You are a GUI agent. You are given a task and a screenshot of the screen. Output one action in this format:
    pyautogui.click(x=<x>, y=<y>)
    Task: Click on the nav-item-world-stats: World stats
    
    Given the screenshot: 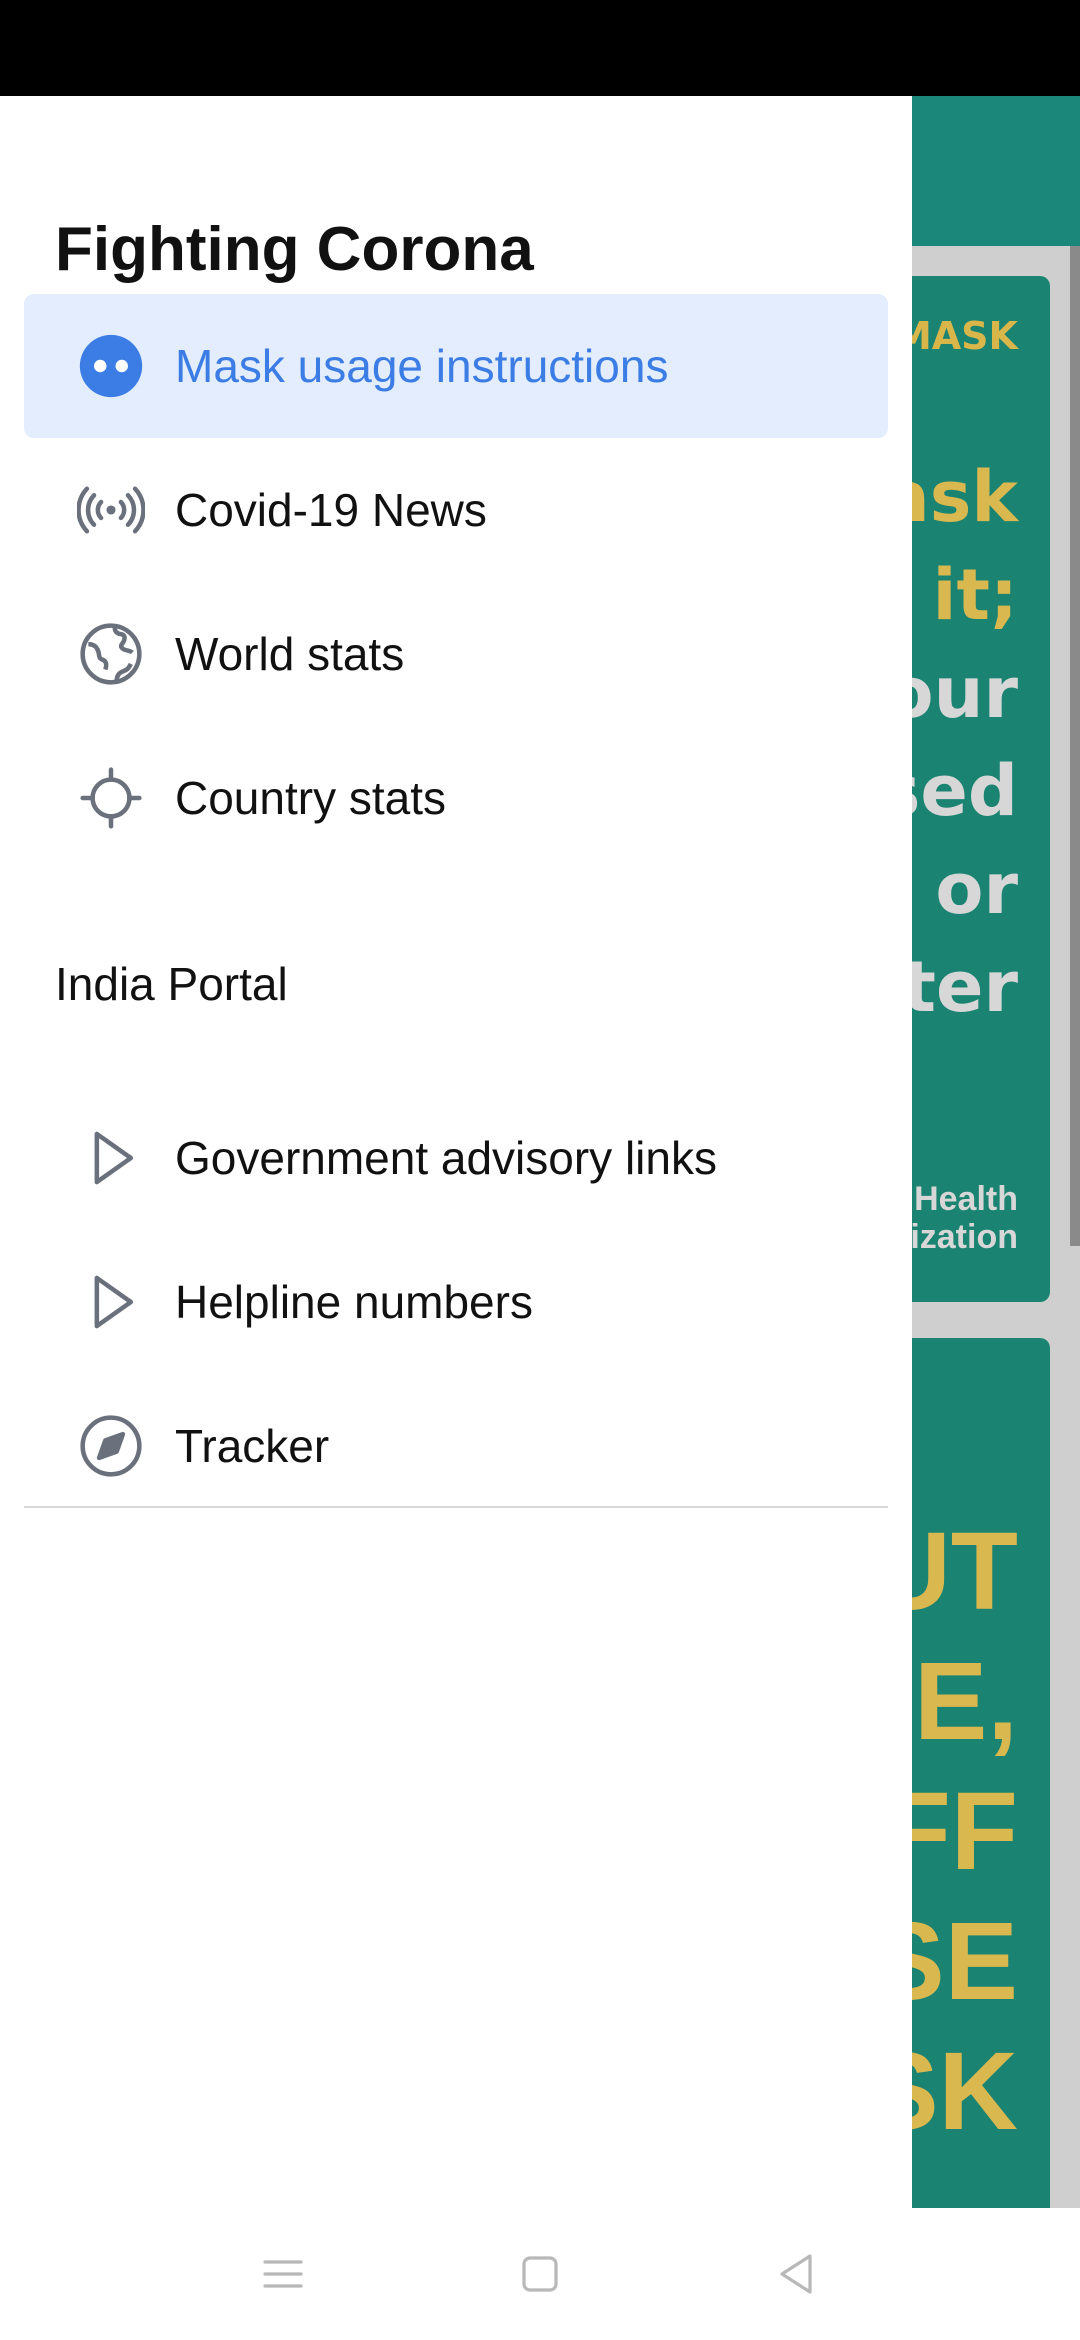 What is the action you would take?
    pyautogui.click(x=456, y=654)
    